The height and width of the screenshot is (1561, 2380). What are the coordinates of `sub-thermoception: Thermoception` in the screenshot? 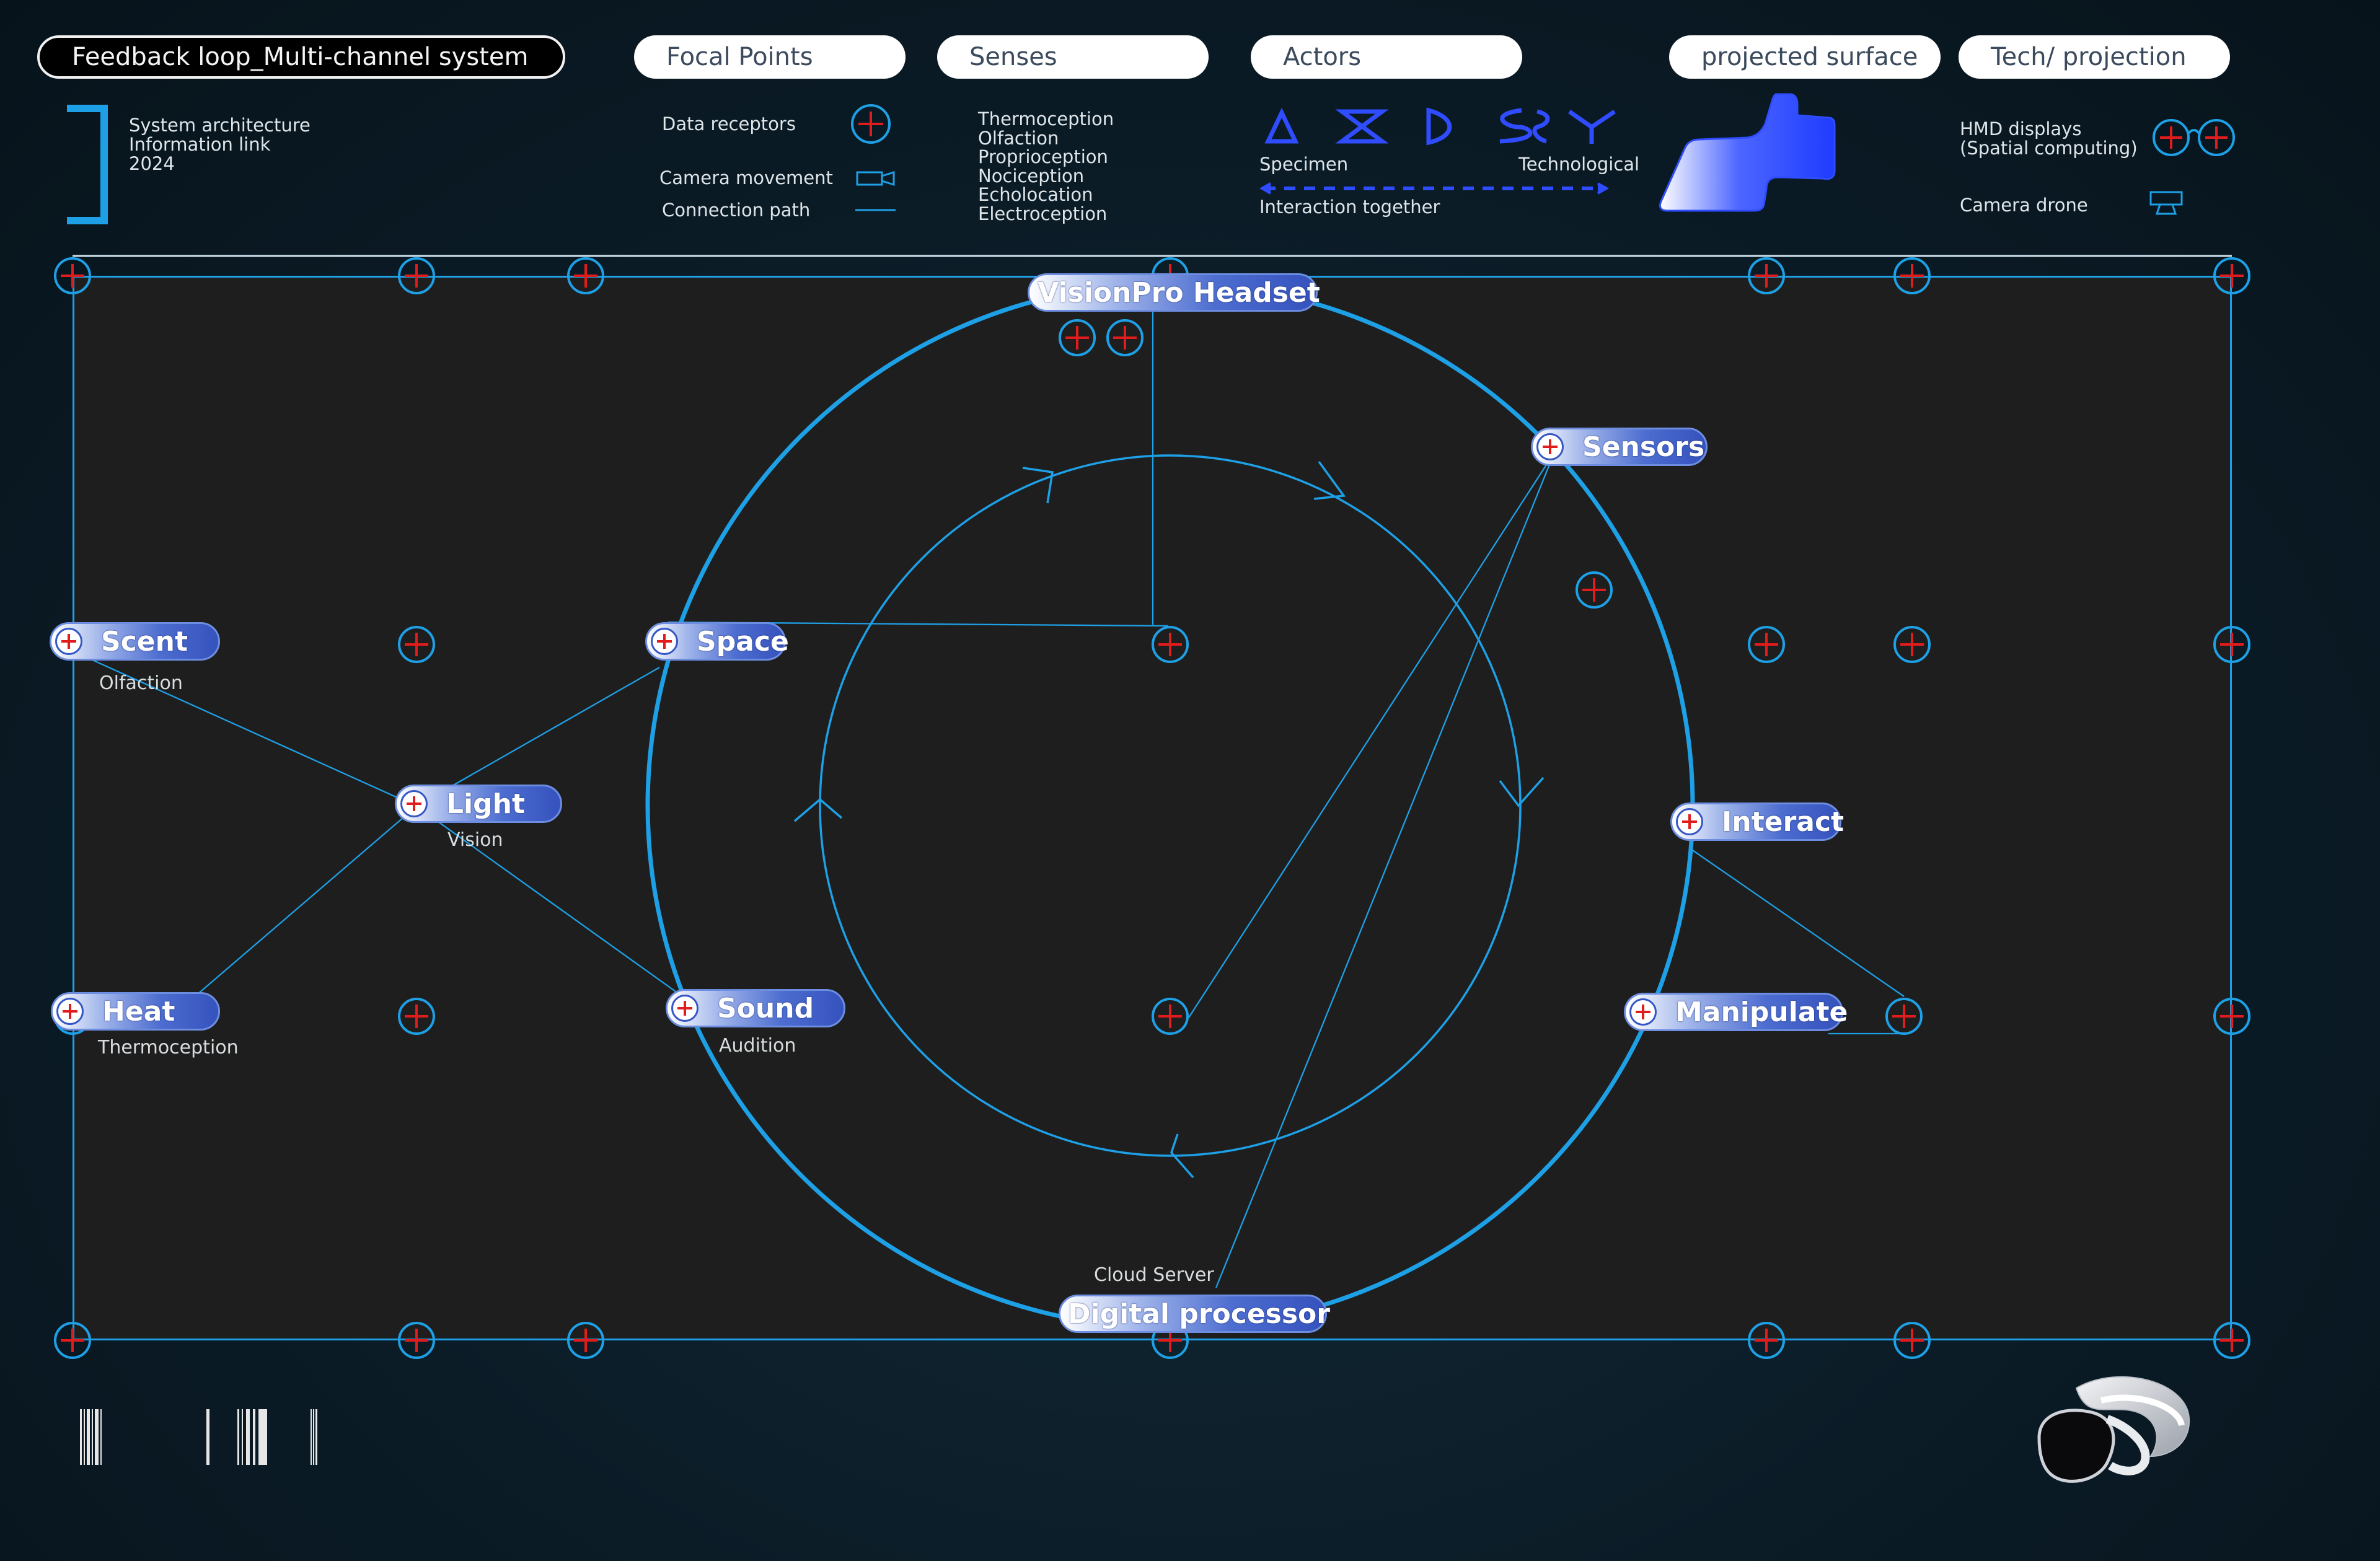 It's located at (168, 1047).